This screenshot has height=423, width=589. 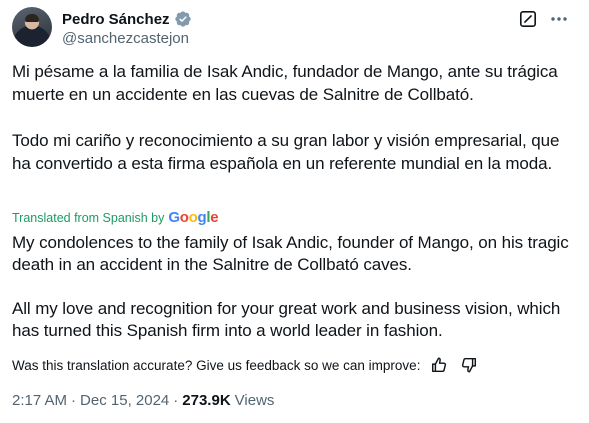 I want to click on display-name-row: Pedro Sánchez, so click(x=127, y=19).